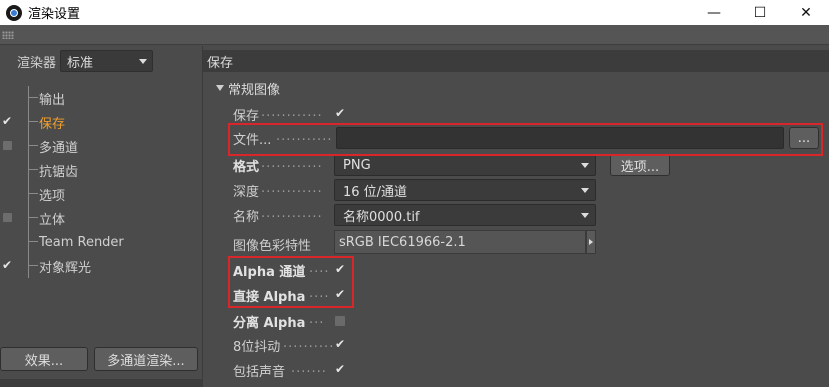 The width and height of the screenshot is (829, 387). I want to click on save-label: 保存, so click(246, 116).